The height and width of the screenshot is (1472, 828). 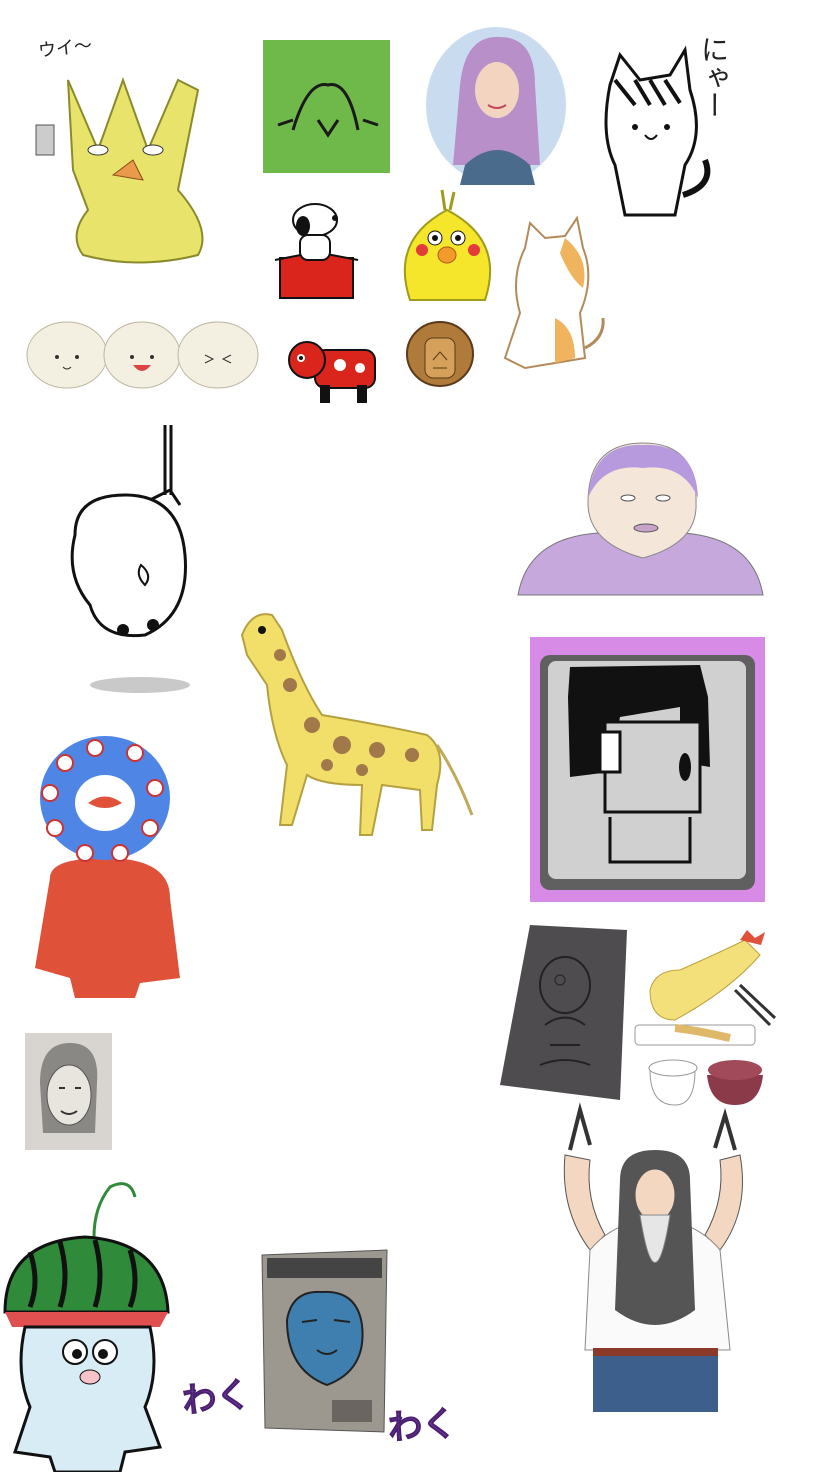 I want to click on akabeko-red-cow, so click(x=332, y=367).